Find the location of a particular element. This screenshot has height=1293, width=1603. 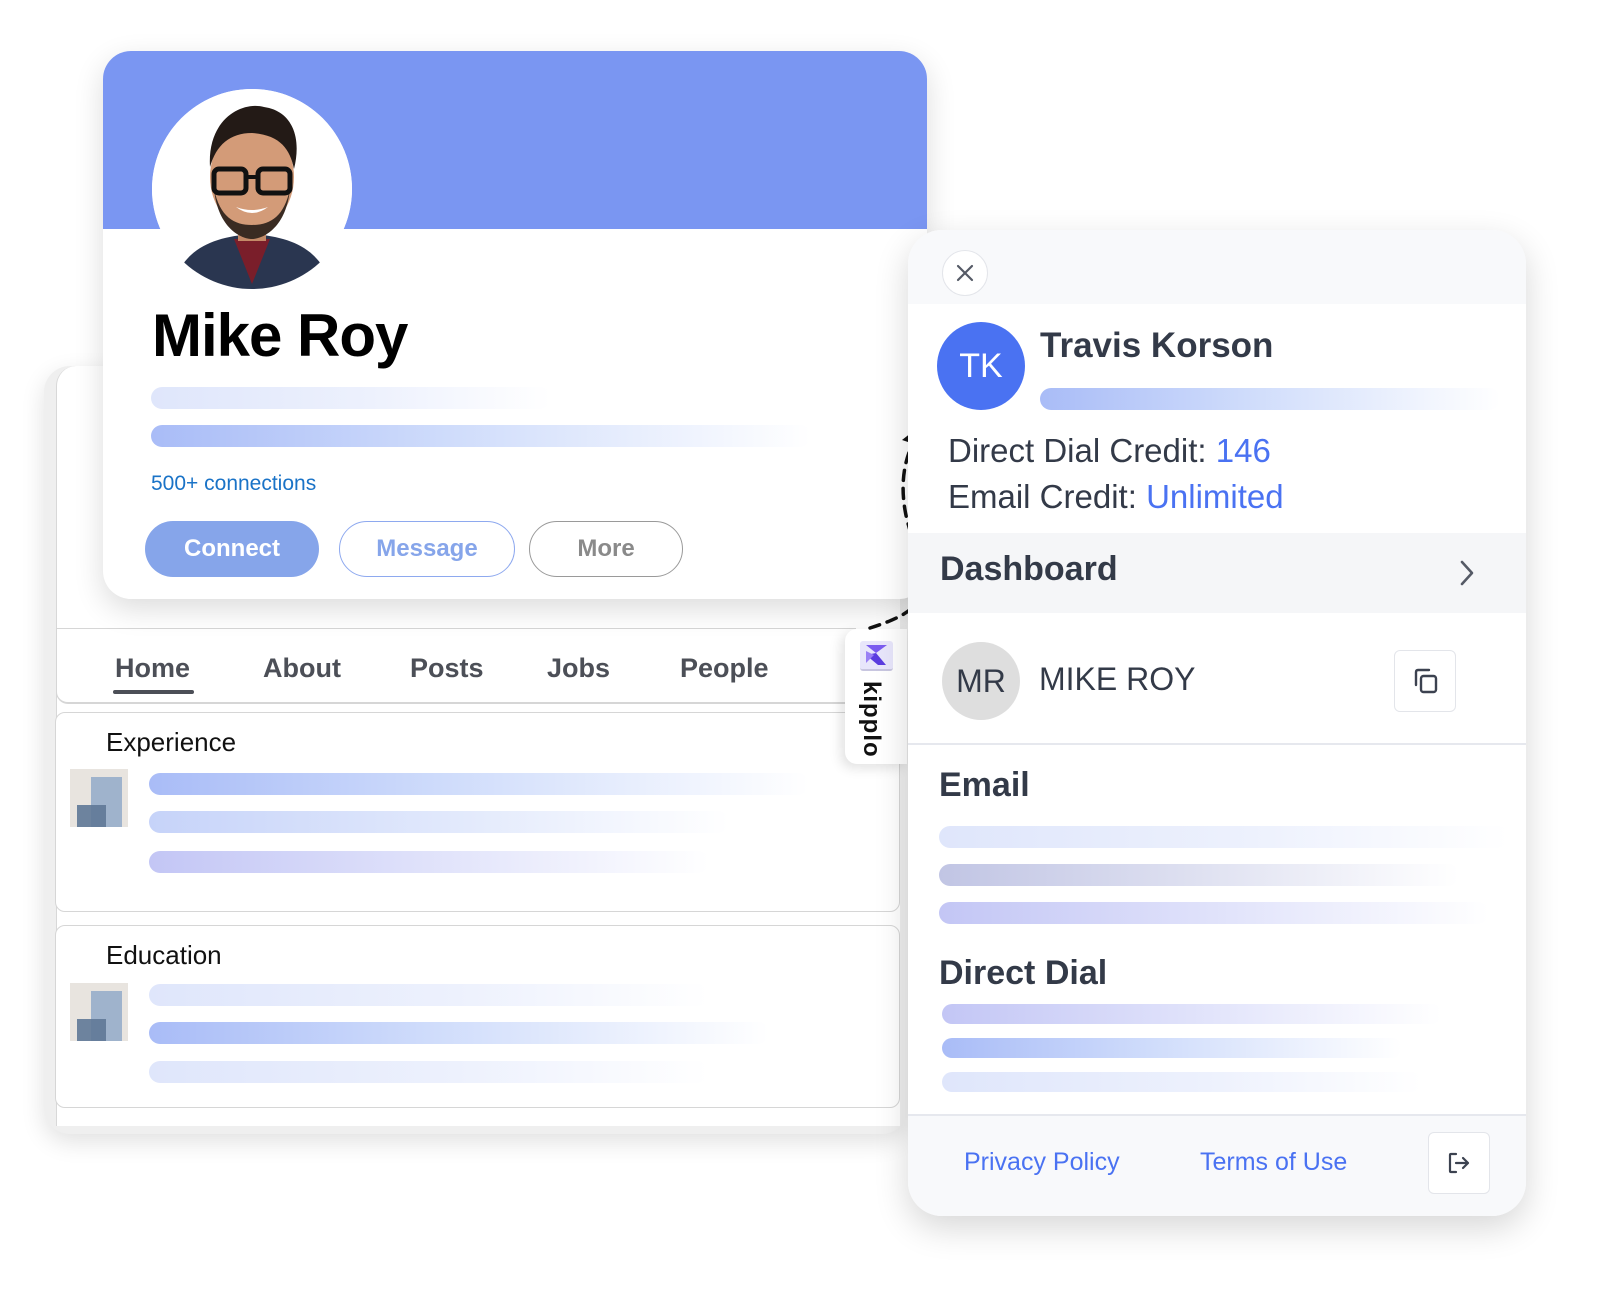

copy-button is located at coordinates (1425, 681).